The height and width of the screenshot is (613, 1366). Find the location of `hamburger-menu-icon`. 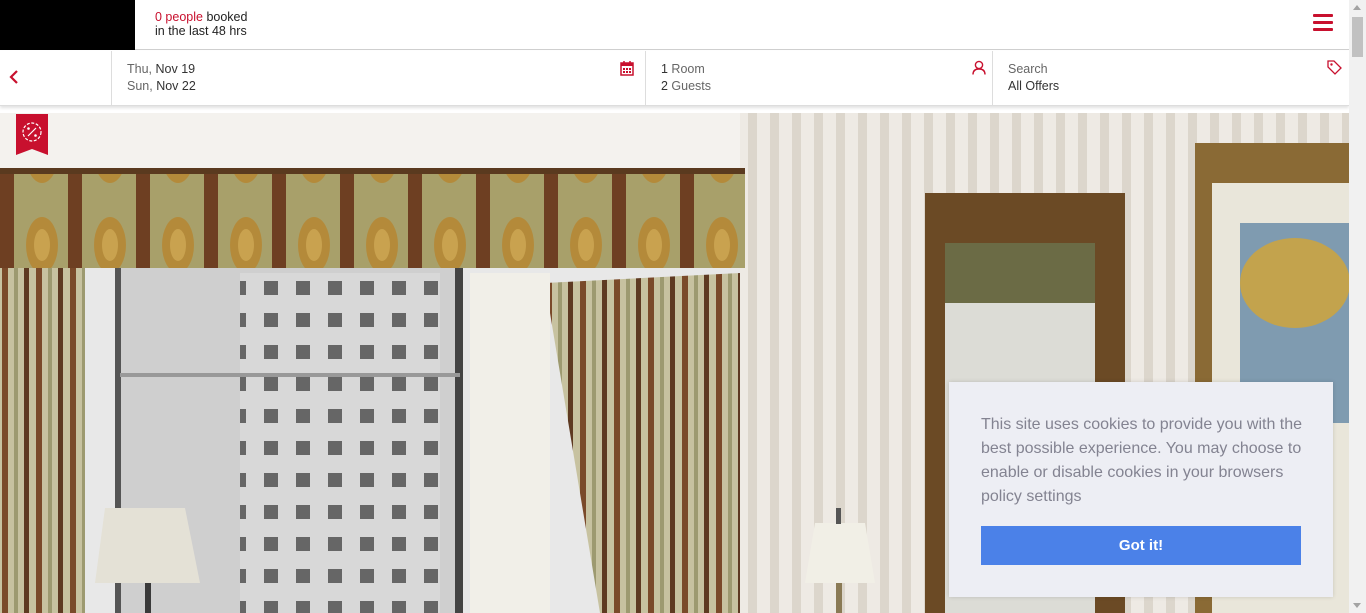

hamburger-menu-icon is located at coordinates (1323, 23).